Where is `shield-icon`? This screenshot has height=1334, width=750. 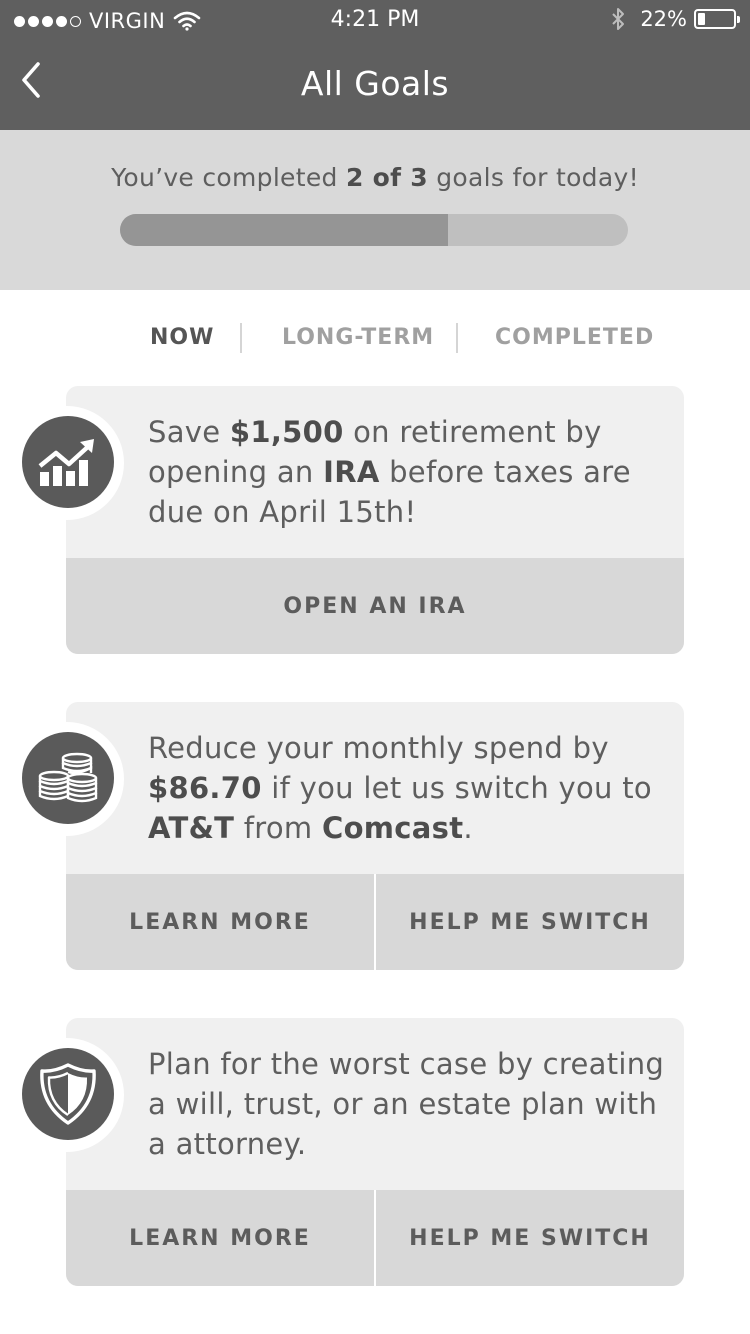 shield-icon is located at coordinates (68, 1094).